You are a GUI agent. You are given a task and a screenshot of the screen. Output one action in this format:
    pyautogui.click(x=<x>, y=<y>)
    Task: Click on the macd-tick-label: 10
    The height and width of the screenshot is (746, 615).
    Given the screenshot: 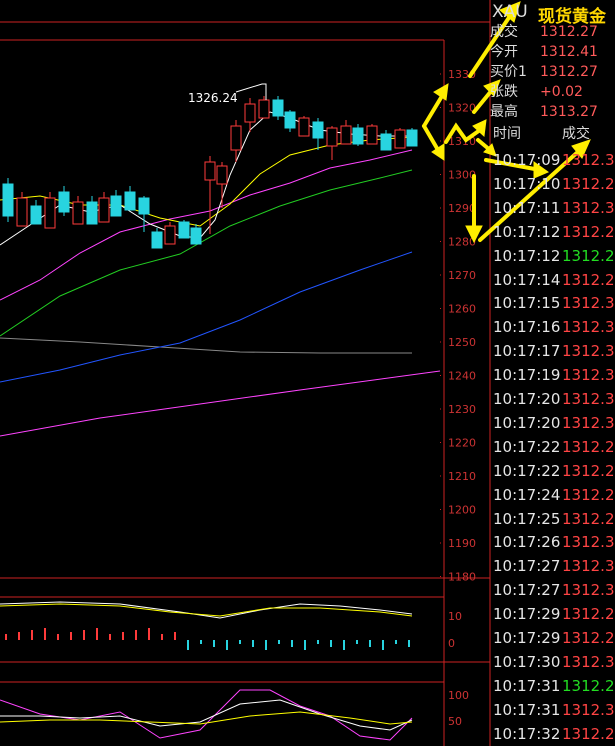 What is the action you would take?
    pyautogui.click(x=455, y=616)
    